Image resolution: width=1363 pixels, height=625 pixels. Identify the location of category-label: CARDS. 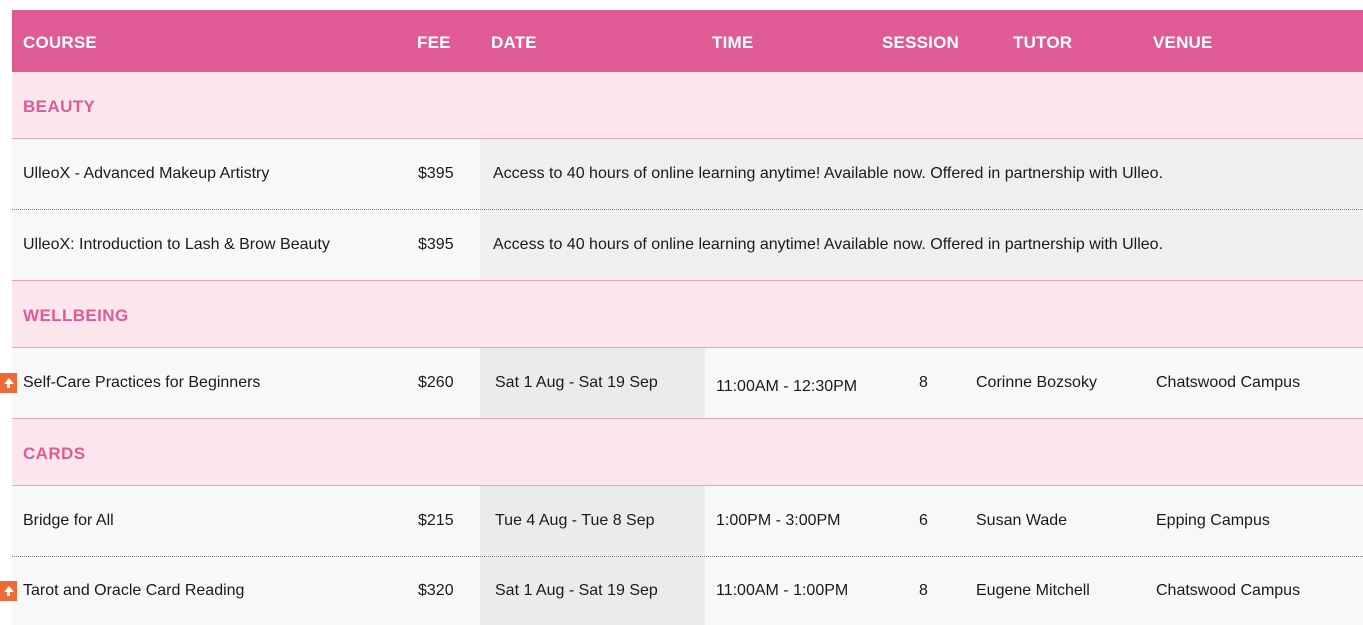
(54, 453).